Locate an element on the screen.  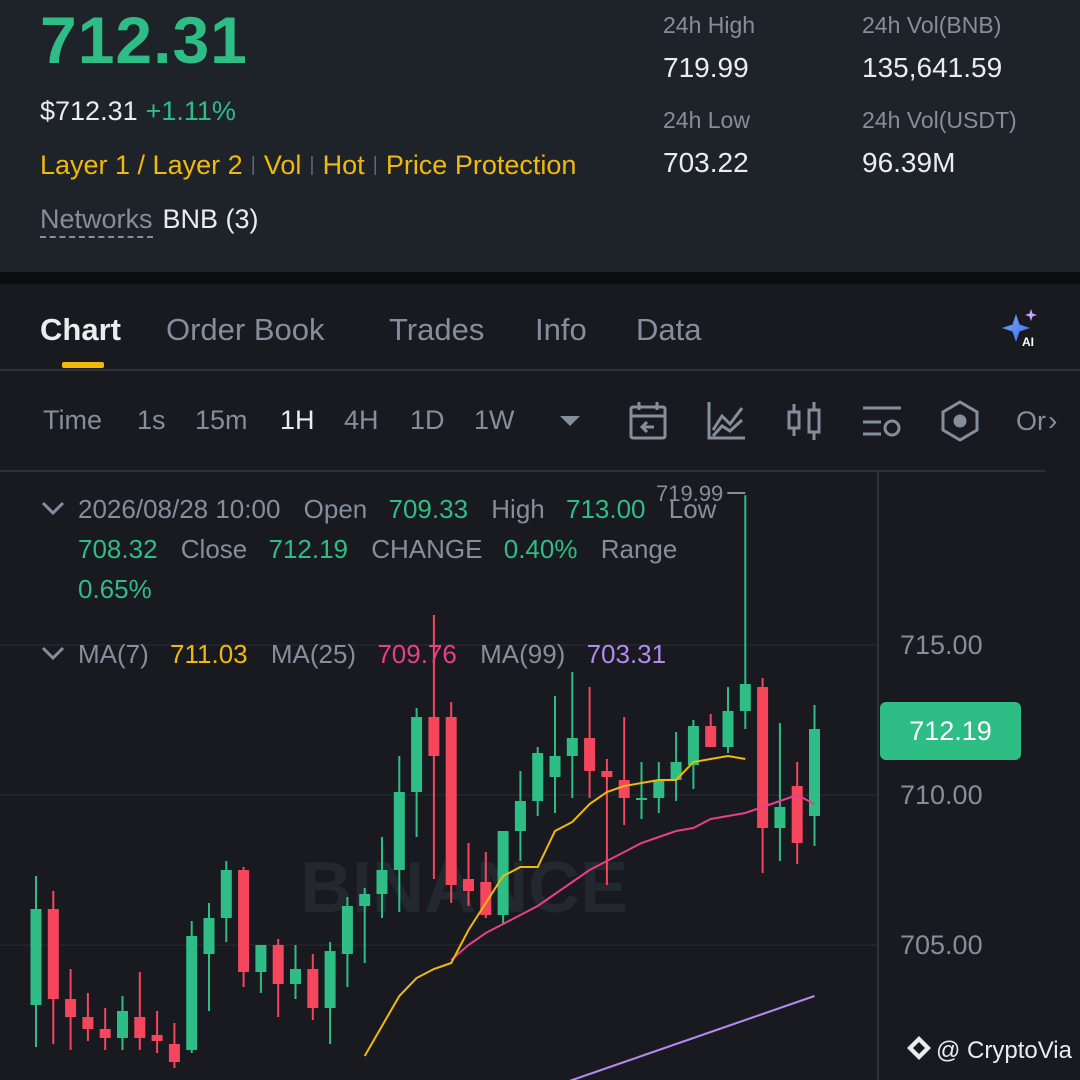
networks-row: Networks BNB (3) is located at coordinates (149, 221).